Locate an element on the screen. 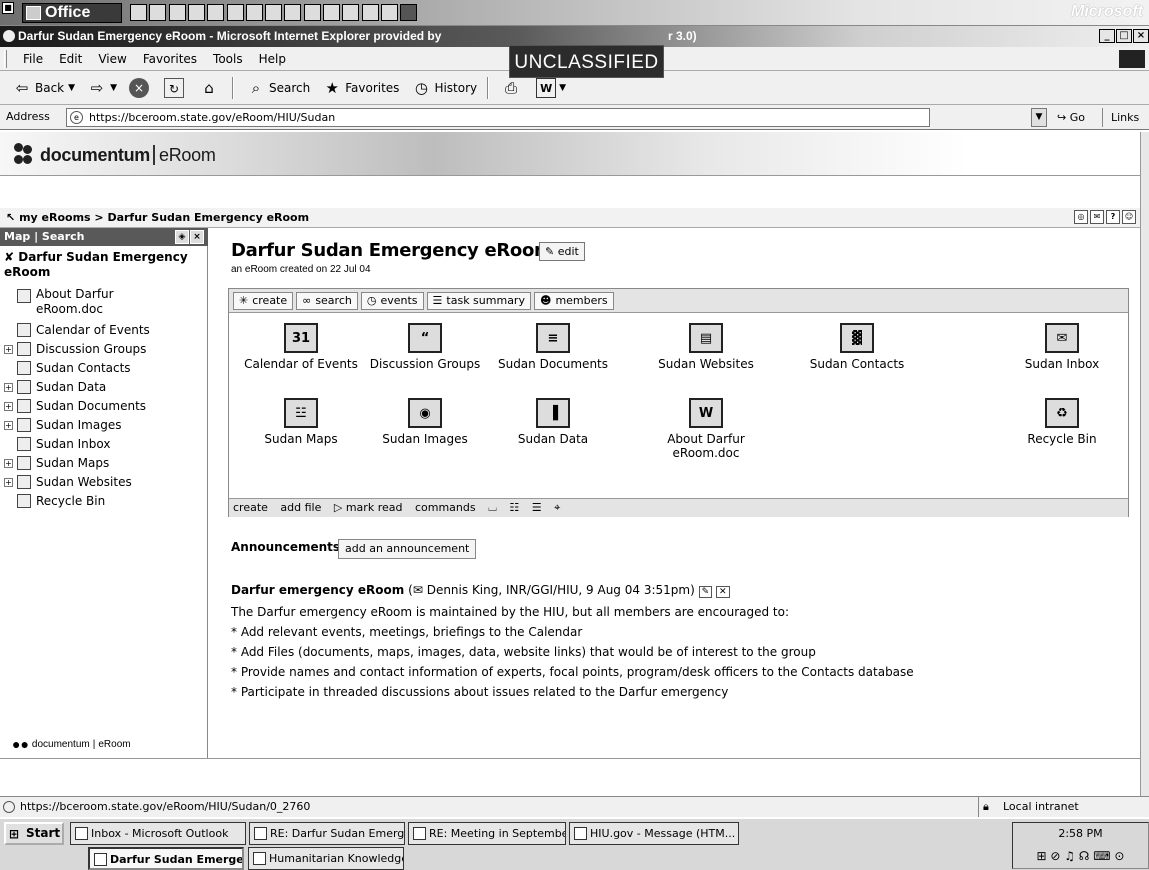  inbox-tool-icon: ✉ is located at coordinates (1097, 217).